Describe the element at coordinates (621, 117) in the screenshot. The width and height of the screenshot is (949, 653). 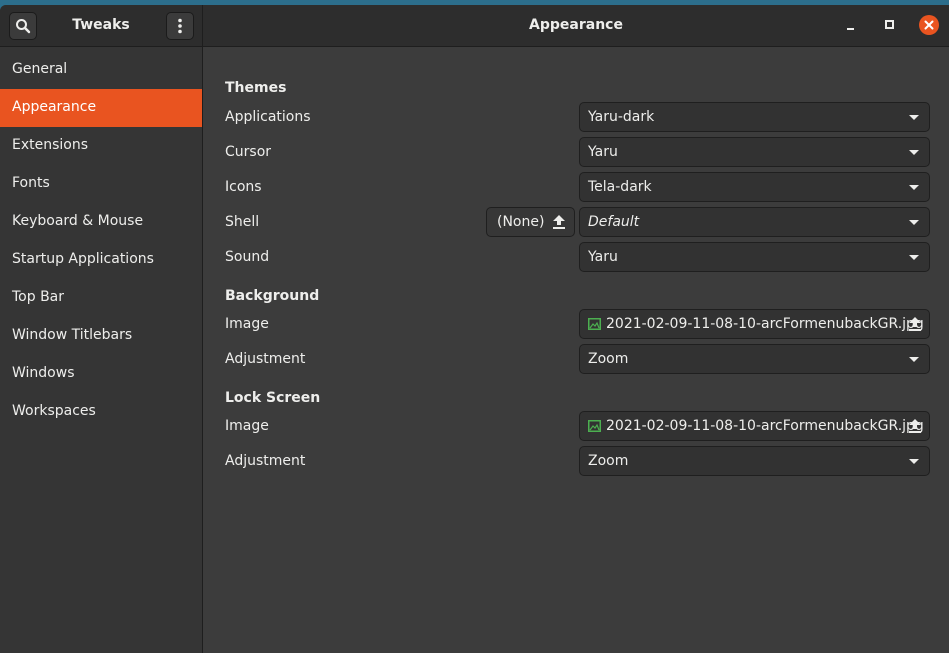
I see `applications-theme-value: Yaru-dark` at that location.